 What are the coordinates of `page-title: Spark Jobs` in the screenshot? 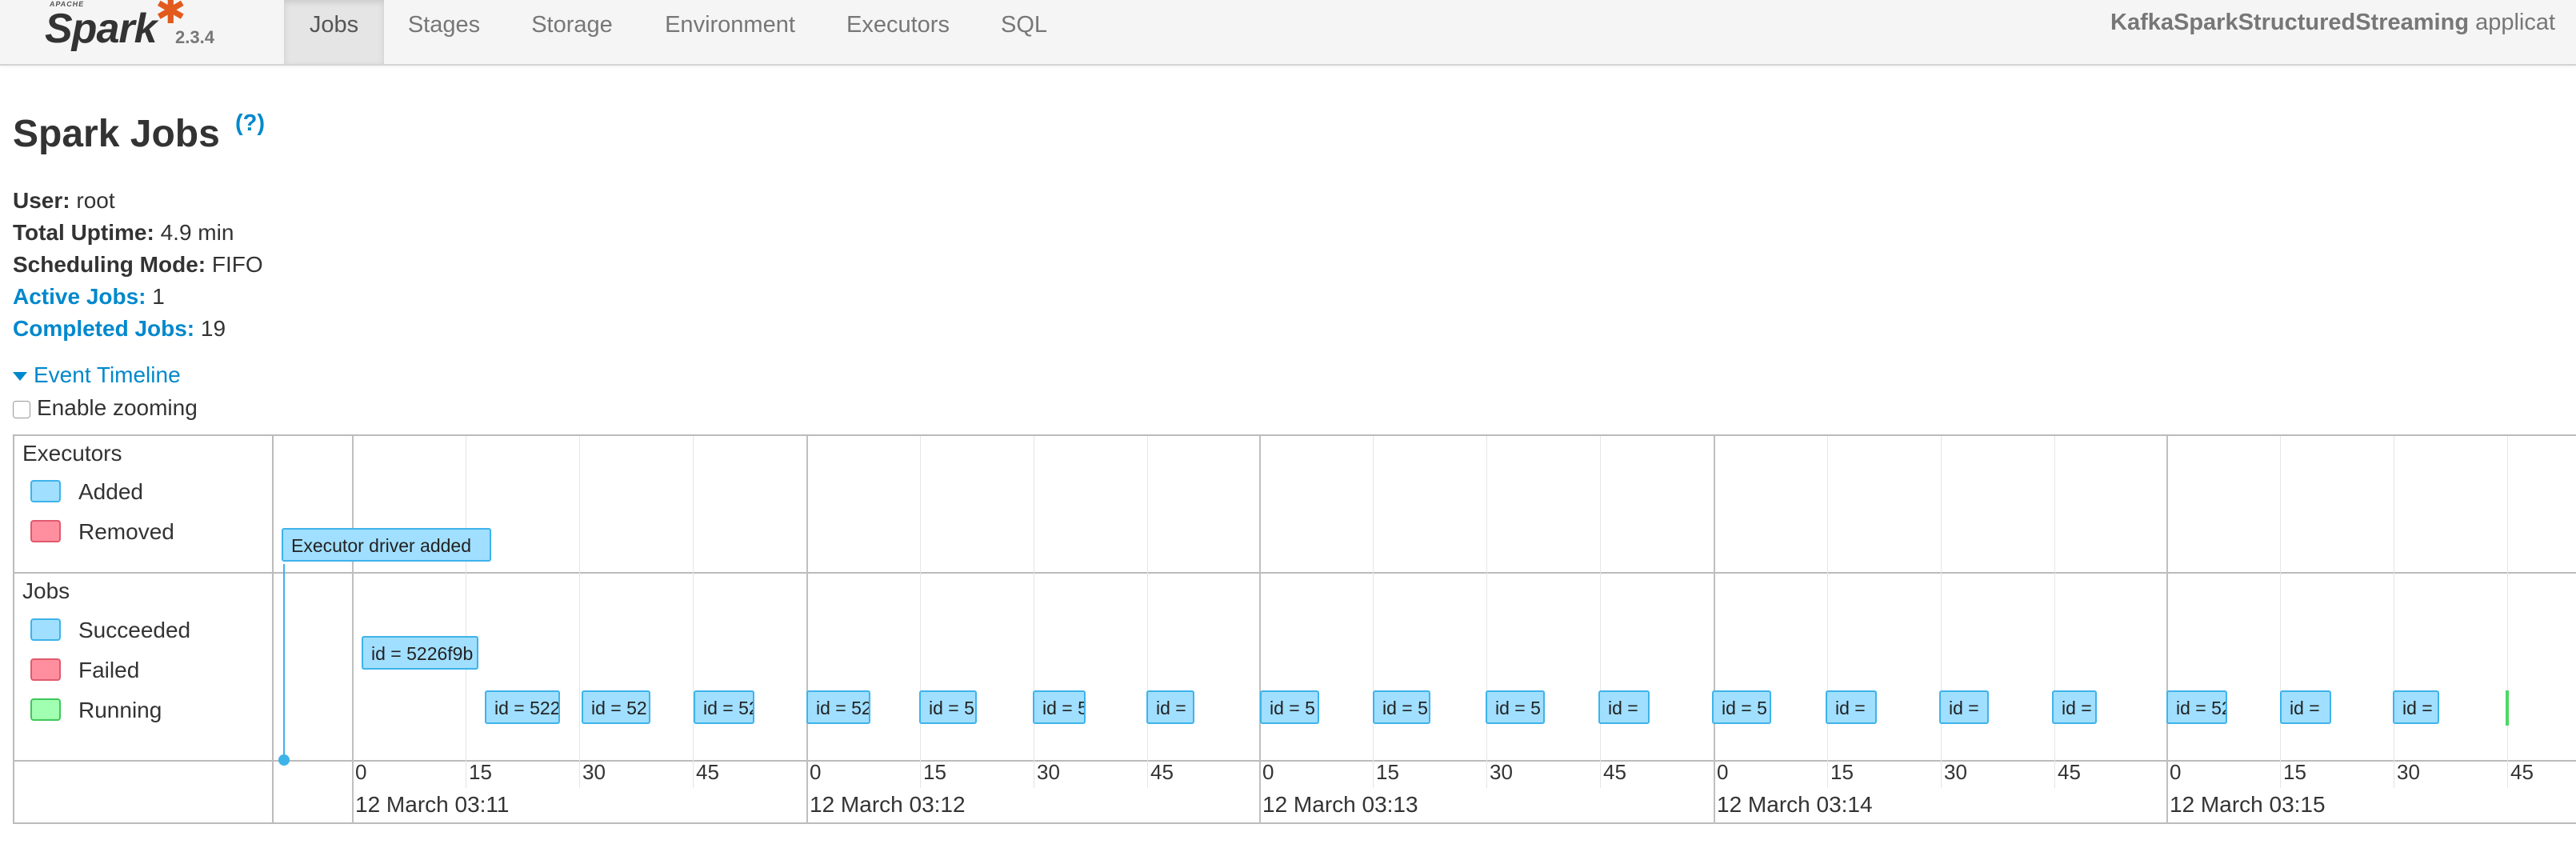 It's located at (116, 134).